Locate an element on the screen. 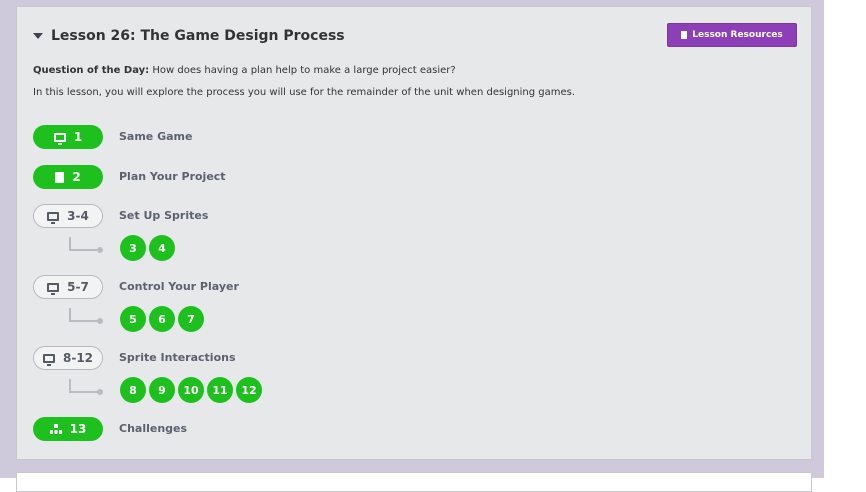 The image size is (866, 492). activity-pill-number: 3-4 is located at coordinates (78, 216).